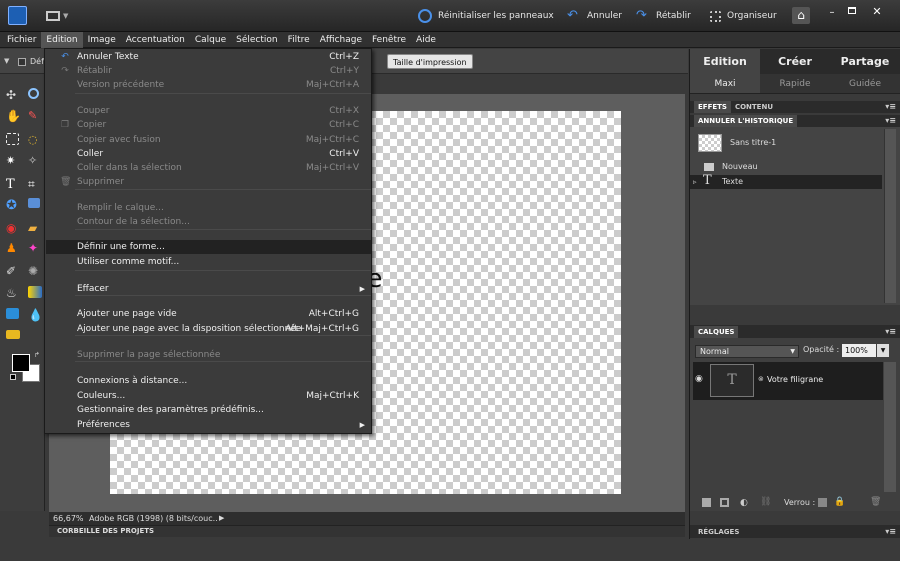 The image size is (900, 561). What do you see at coordinates (35, 248) in the screenshot?
I see `smart-brush-tool-icon: ✦` at bounding box center [35, 248].